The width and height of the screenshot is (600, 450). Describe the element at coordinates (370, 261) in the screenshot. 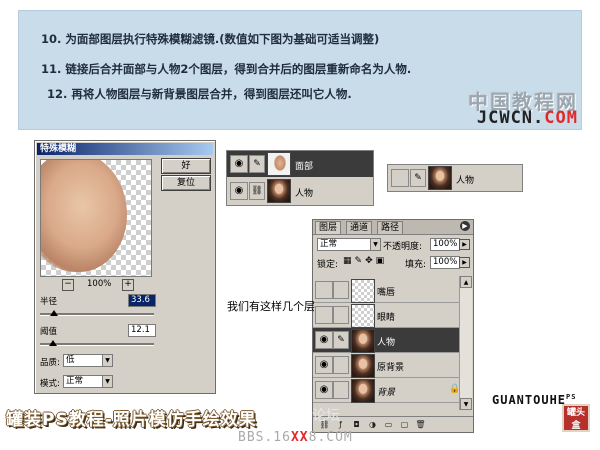

I see `lock-move-icon: ✥` at that location.